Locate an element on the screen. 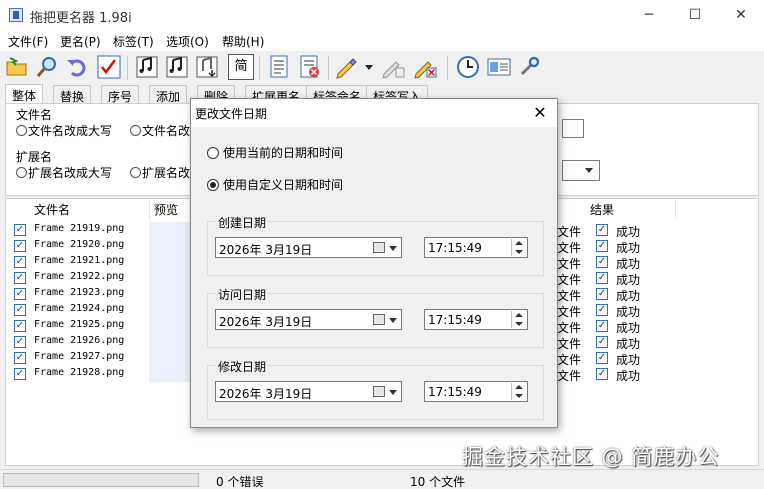 This screenshot has width=764, height=489. use-current-datetime-radio: 使用当前的日期和时间 is located at coordinates (275, 152).